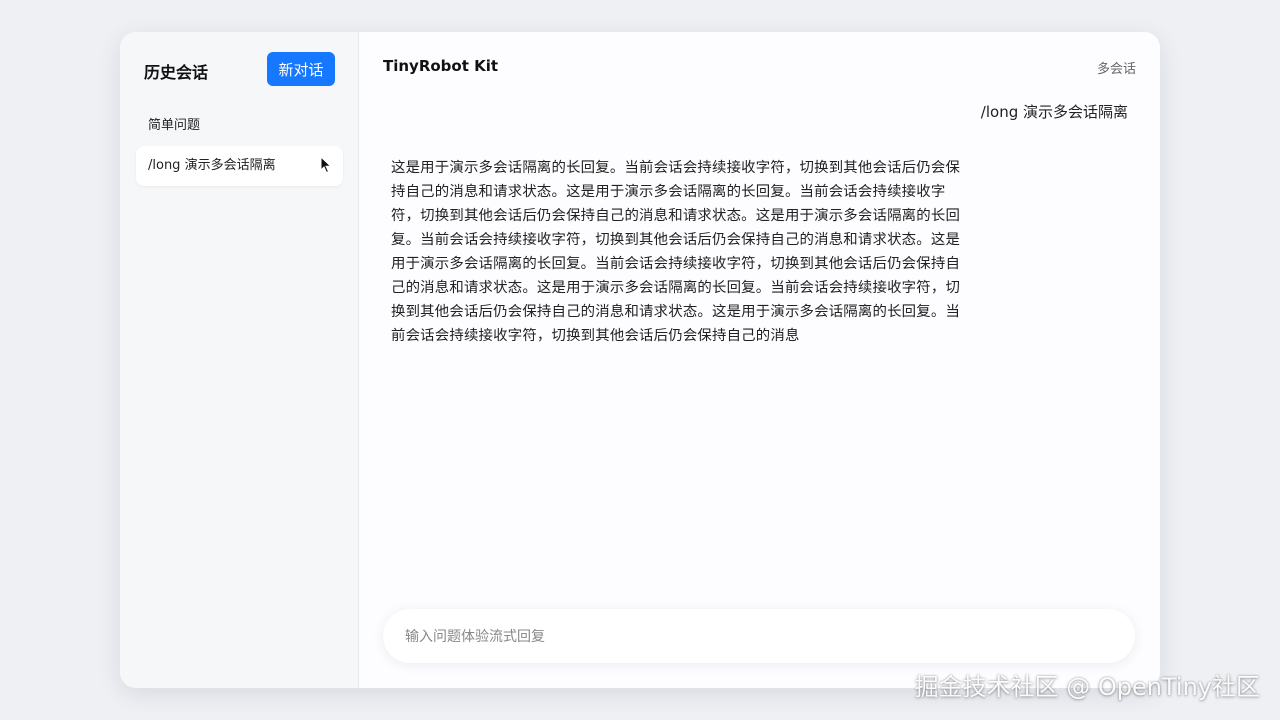  What do you see at coordinates (176, 72) in the screenshot?
I see `sidebar-title: 历史会话` at bounding box center [176, 72].